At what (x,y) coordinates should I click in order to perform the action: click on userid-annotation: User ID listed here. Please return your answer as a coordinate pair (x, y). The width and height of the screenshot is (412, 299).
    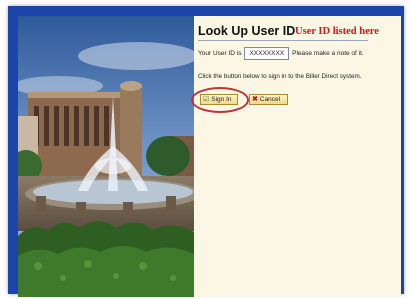
    Looking at the image, I should click on (337, 31).